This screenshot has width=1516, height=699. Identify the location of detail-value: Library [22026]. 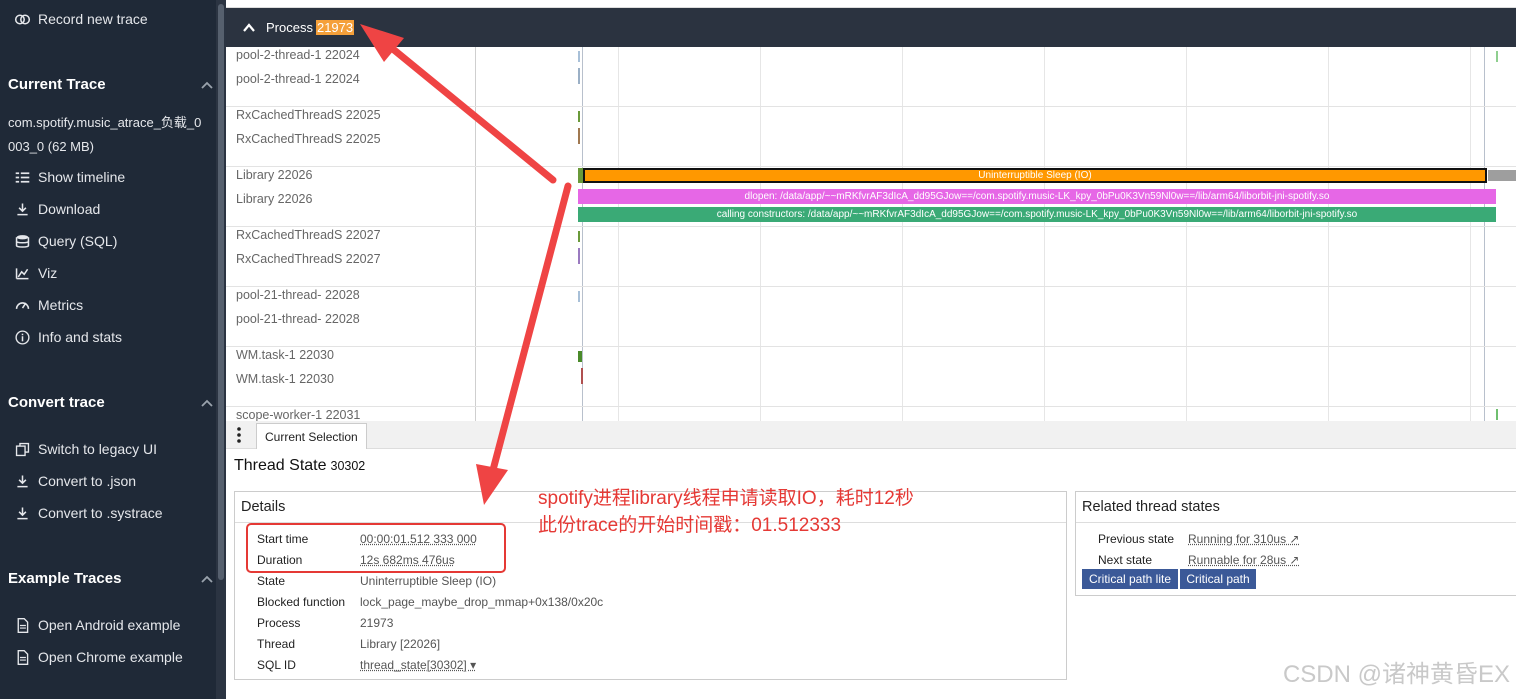
(400, 644).